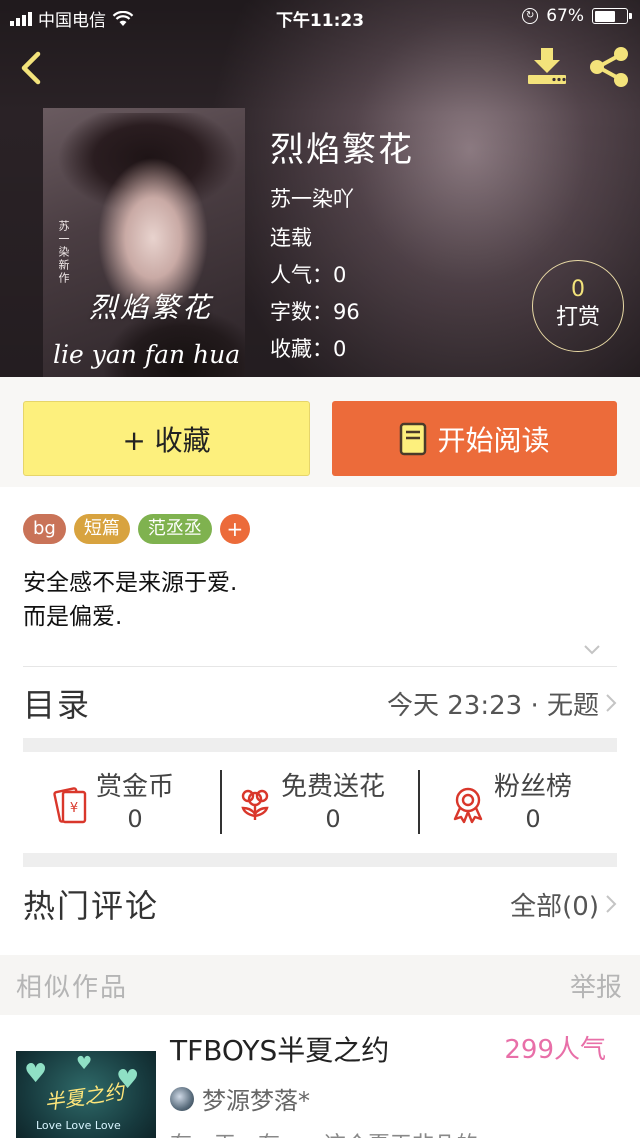  I want to click on orientation-lock-icon: ↻, so click(530, 16).